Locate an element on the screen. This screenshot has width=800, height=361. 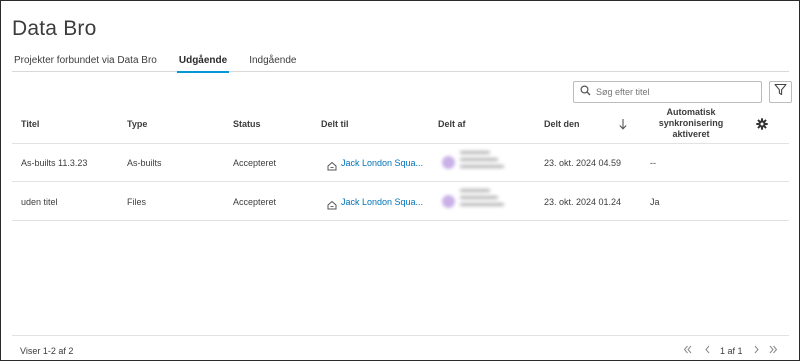
column-header-title: Titel is located at coordinates (30, 124).